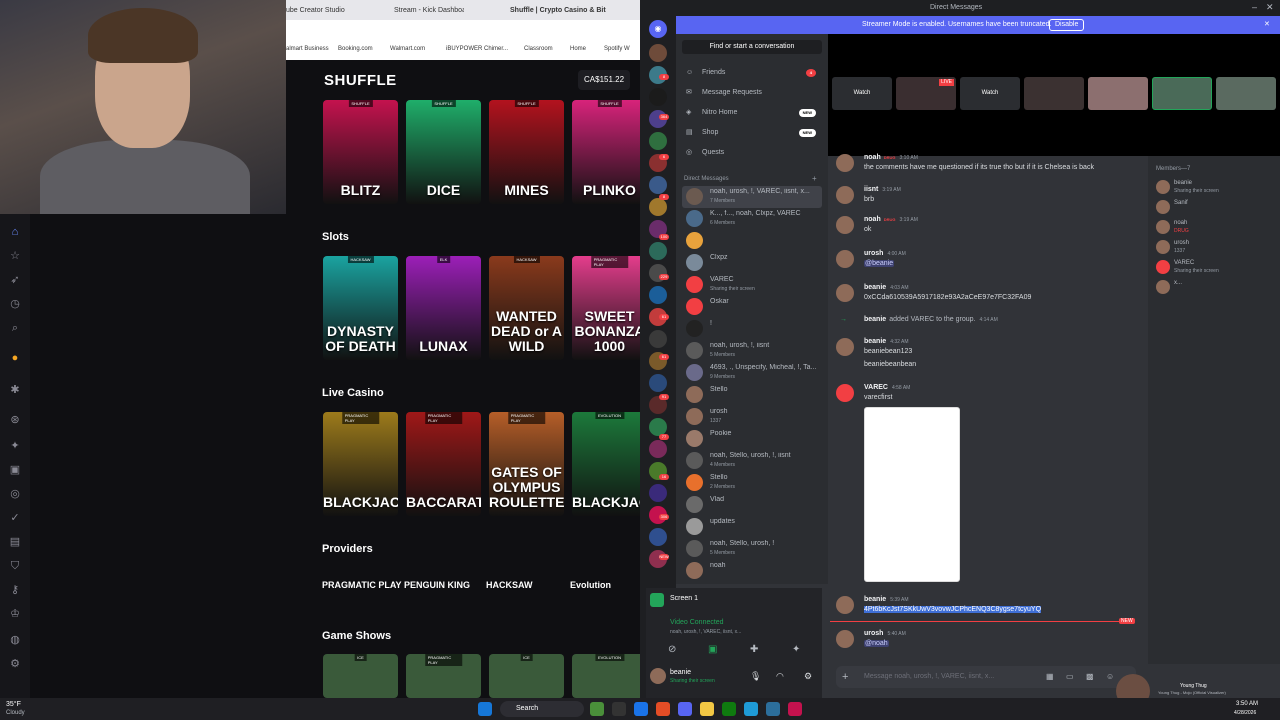 The width and height of the screenshot is (1280, 720). What do you see at coordinates (752, 307) in the screenshot?
I see `dm-item: Oskar` at bounding box center [752, 307].